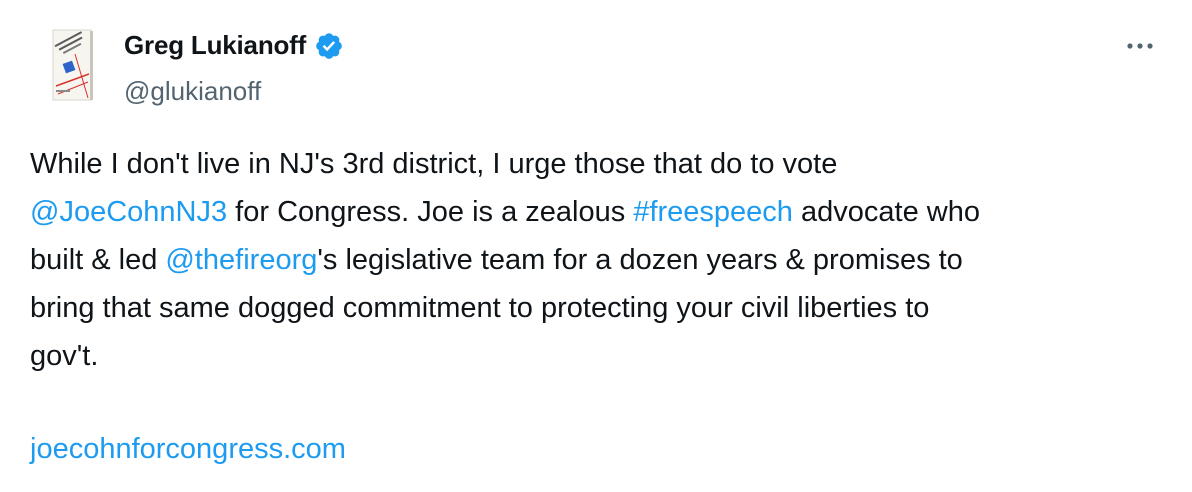 This screenshot has height=492, width=1192. Describe the element at coordinates (713, 212) in the screenshot. I see `hashtag-link-freespeech: #freespeech` at that location.